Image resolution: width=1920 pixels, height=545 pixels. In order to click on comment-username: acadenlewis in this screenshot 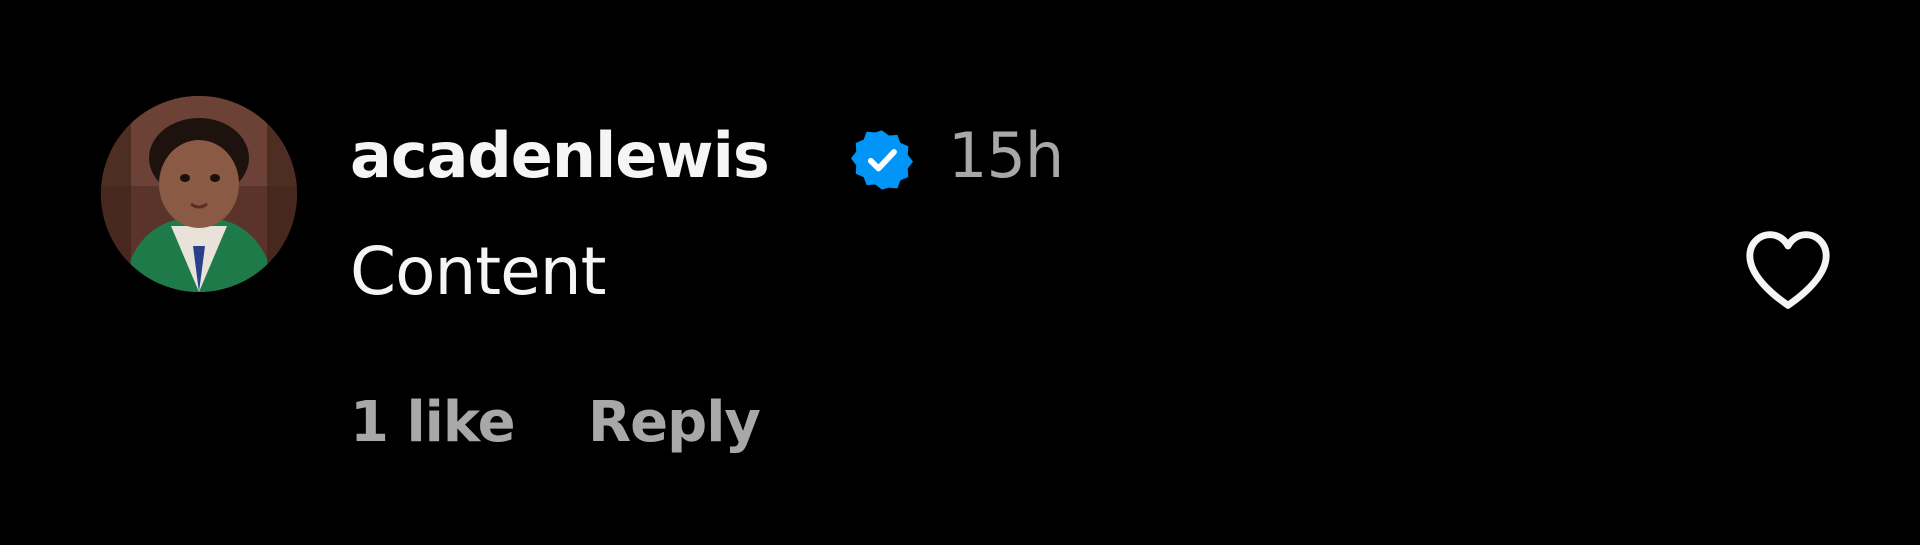, I will do `click(560, 156)`.